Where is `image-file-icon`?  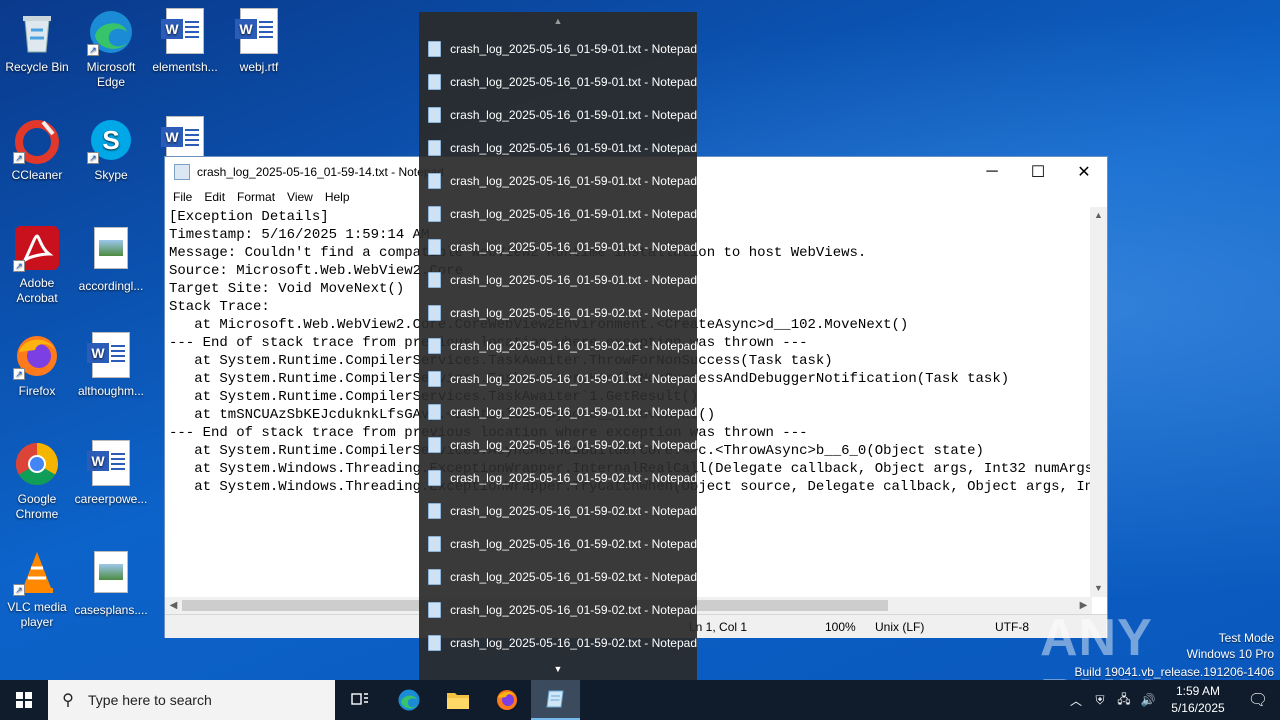
image-file-icon is located at coordinates (111, 575).